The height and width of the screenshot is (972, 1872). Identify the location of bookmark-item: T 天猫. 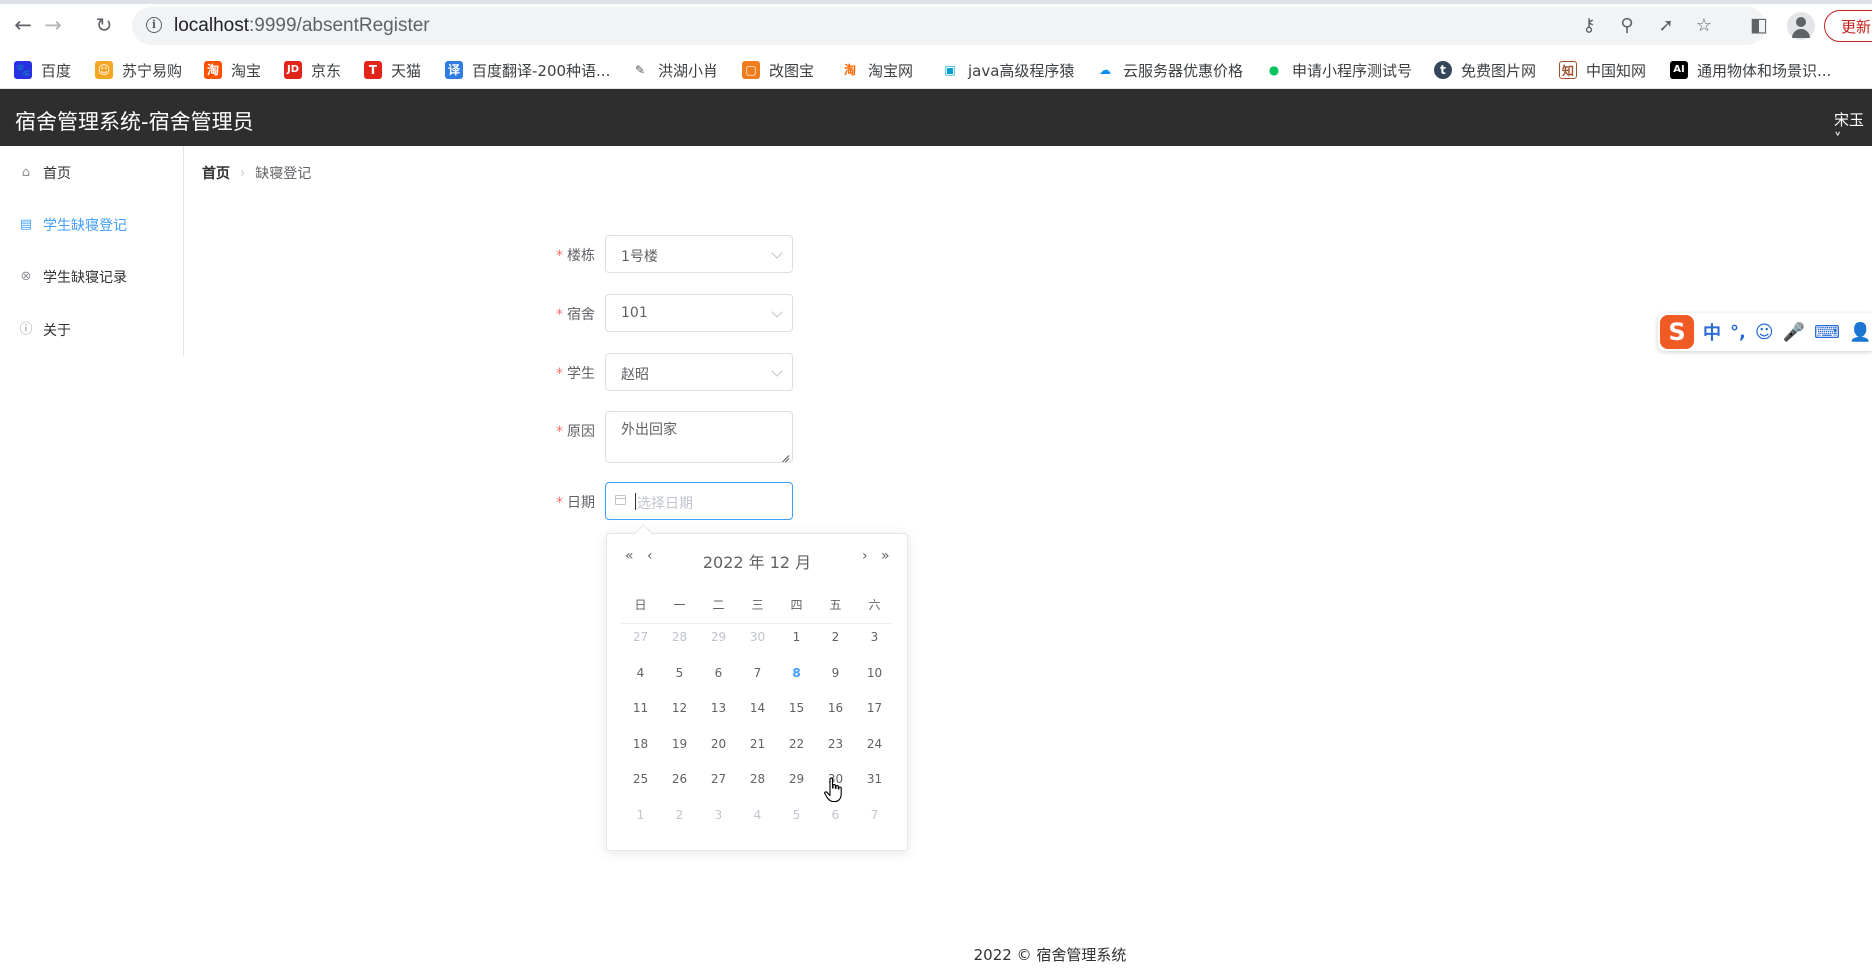
(392, 70).